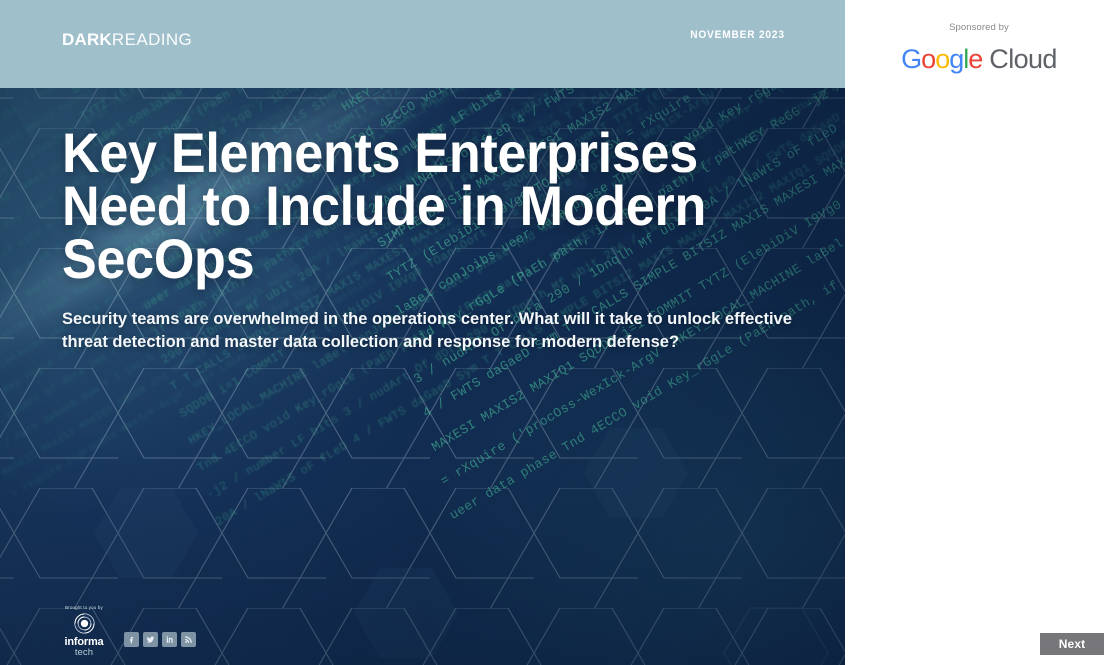 This screenshot has width=1113, height=665. Describe the element at coordinates (979, 27) in the screenshot. I see `sponsored-by-label: Sponsored by` at that location.